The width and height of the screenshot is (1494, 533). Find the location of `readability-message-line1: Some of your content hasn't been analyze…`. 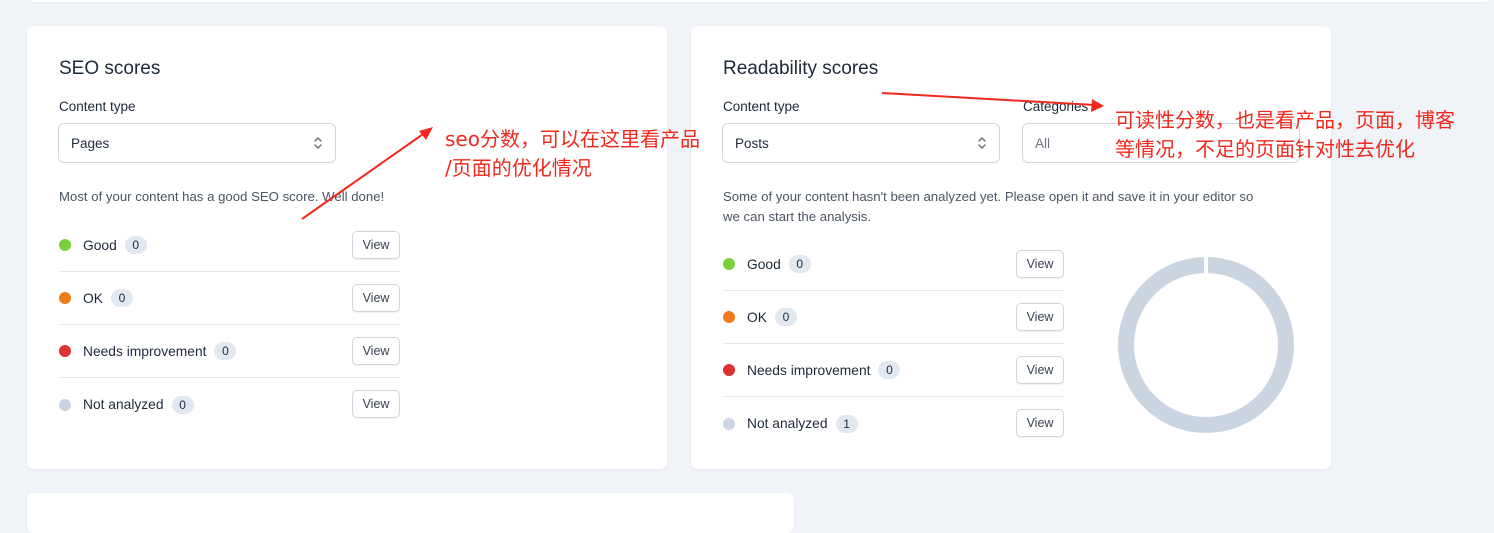

readability-message-line1: Some of your content hasn't been analyze… is located at coordinates (988, 196).